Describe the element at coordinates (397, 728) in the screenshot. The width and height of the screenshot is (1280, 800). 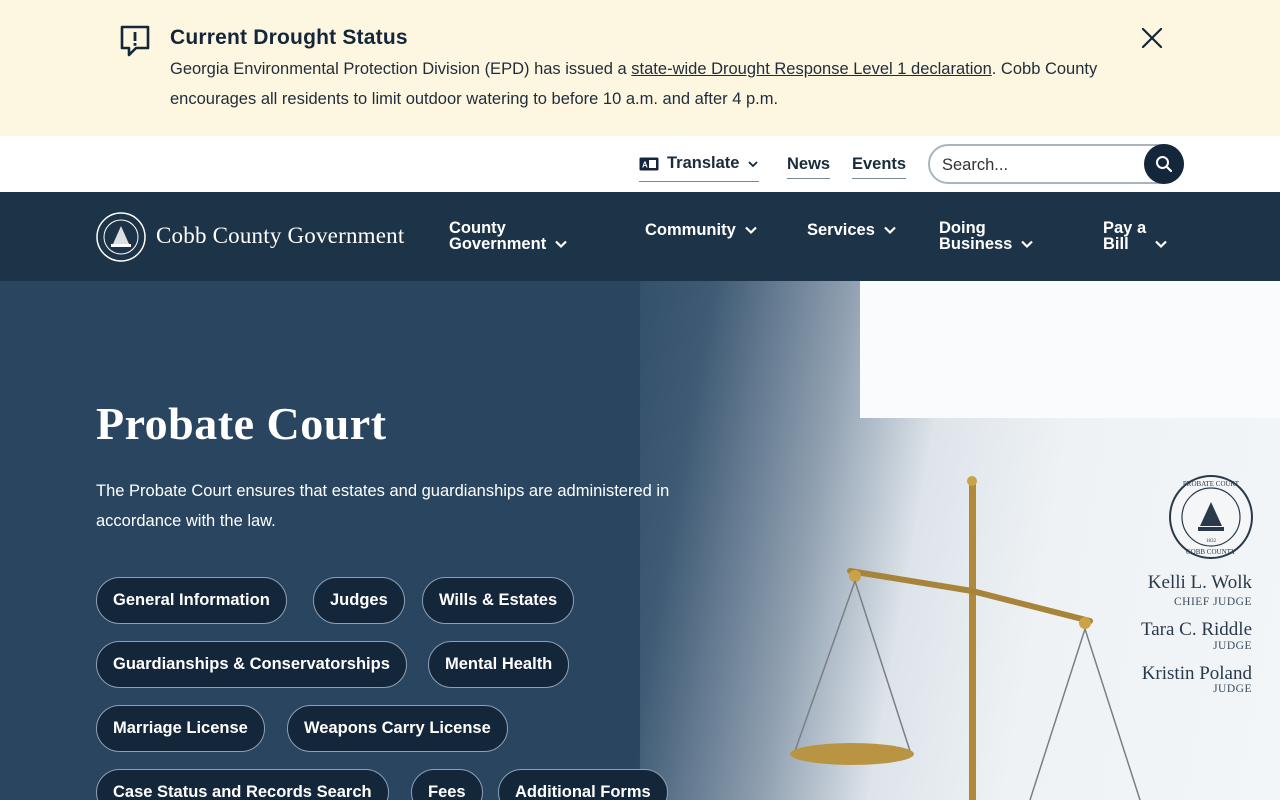
I see `weapons-carry-license-button: Weapons Carry License` at that location.